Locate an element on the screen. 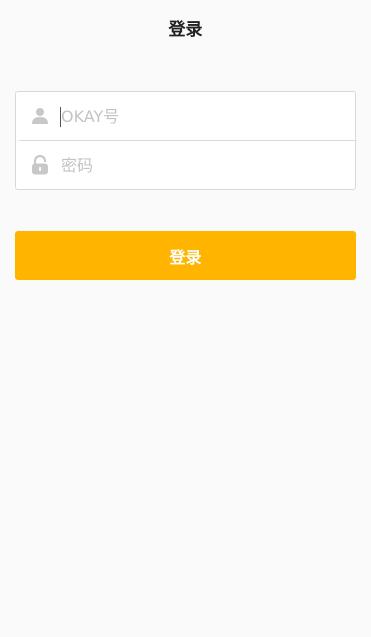 This screenshot has width=371, height=637. login-button-label: 登录 is located at coordinates (185, 257).